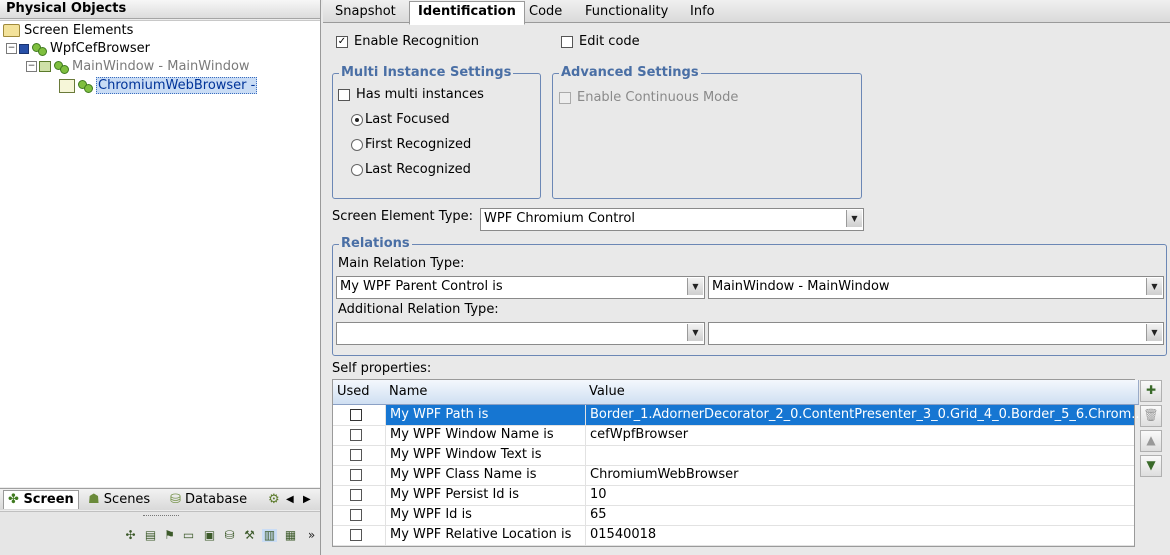  I want to click on table-row: My WPF Class Name is ChromiumWebBrowser, so click(733, 475).